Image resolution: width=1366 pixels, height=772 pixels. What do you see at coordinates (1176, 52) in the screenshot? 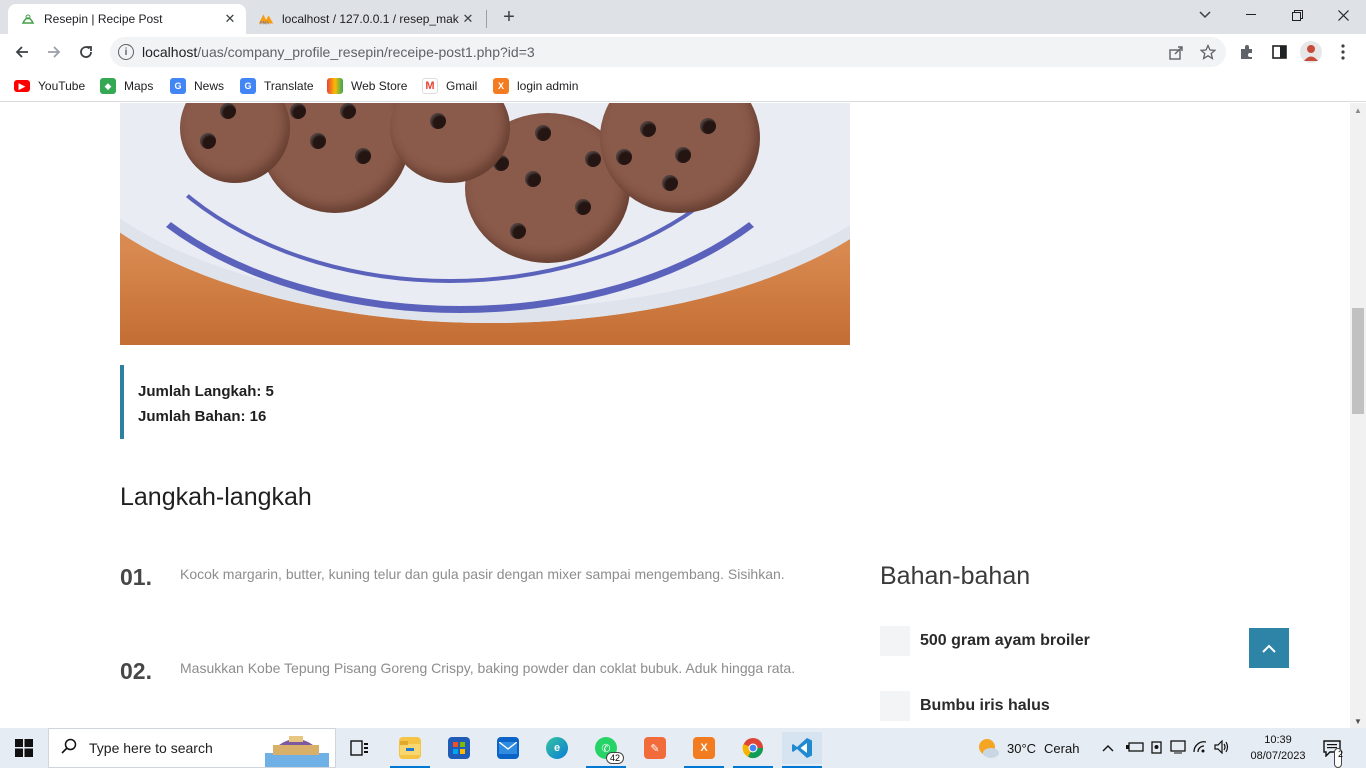
I see `share-icon` at bounding box center [1176, 52].